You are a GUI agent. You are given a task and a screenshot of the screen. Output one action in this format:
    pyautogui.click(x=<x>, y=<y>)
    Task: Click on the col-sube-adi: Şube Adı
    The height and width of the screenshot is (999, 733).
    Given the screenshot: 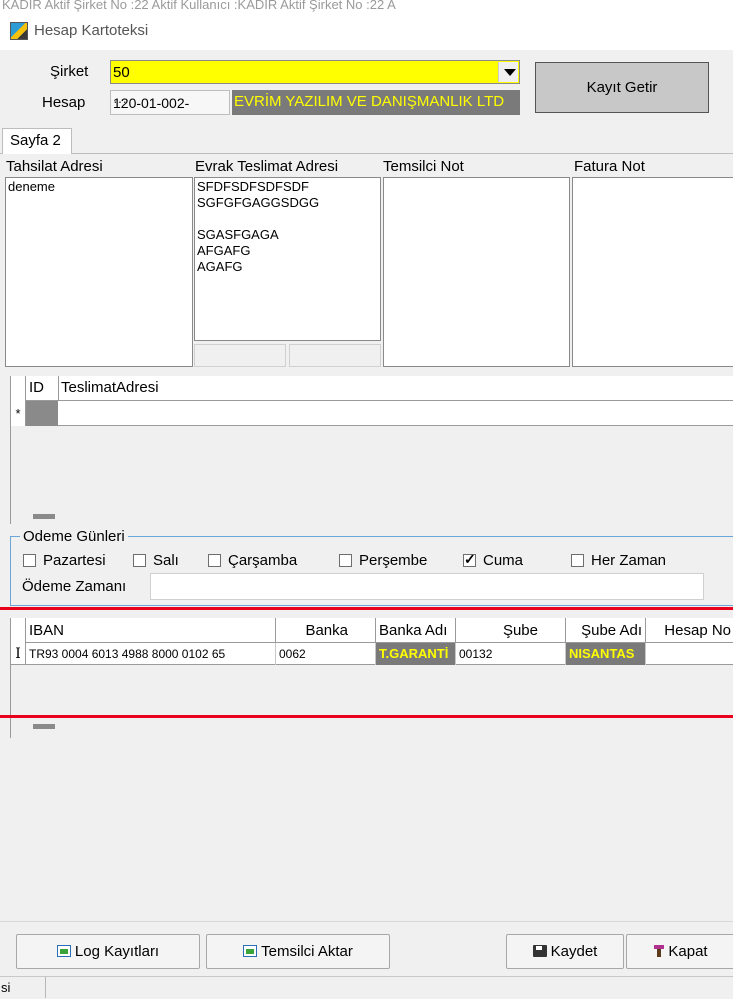 What is the action you would take?
    pyautogui.click(x=606, y=630)
    